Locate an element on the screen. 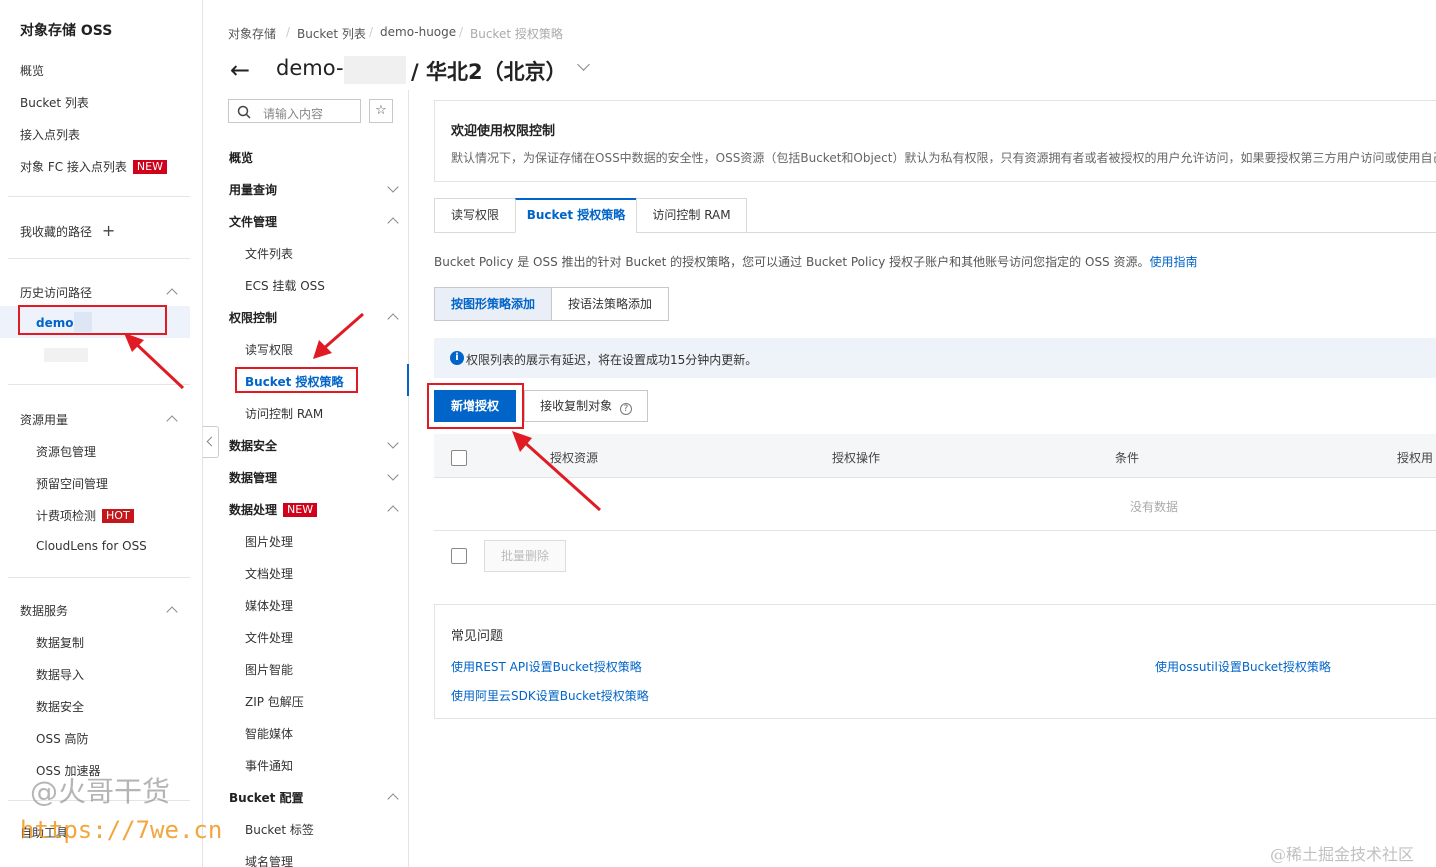 The height and width of the screenshot is (867, 1436). annotation-highlight-box is located at coordinates (475, 406).